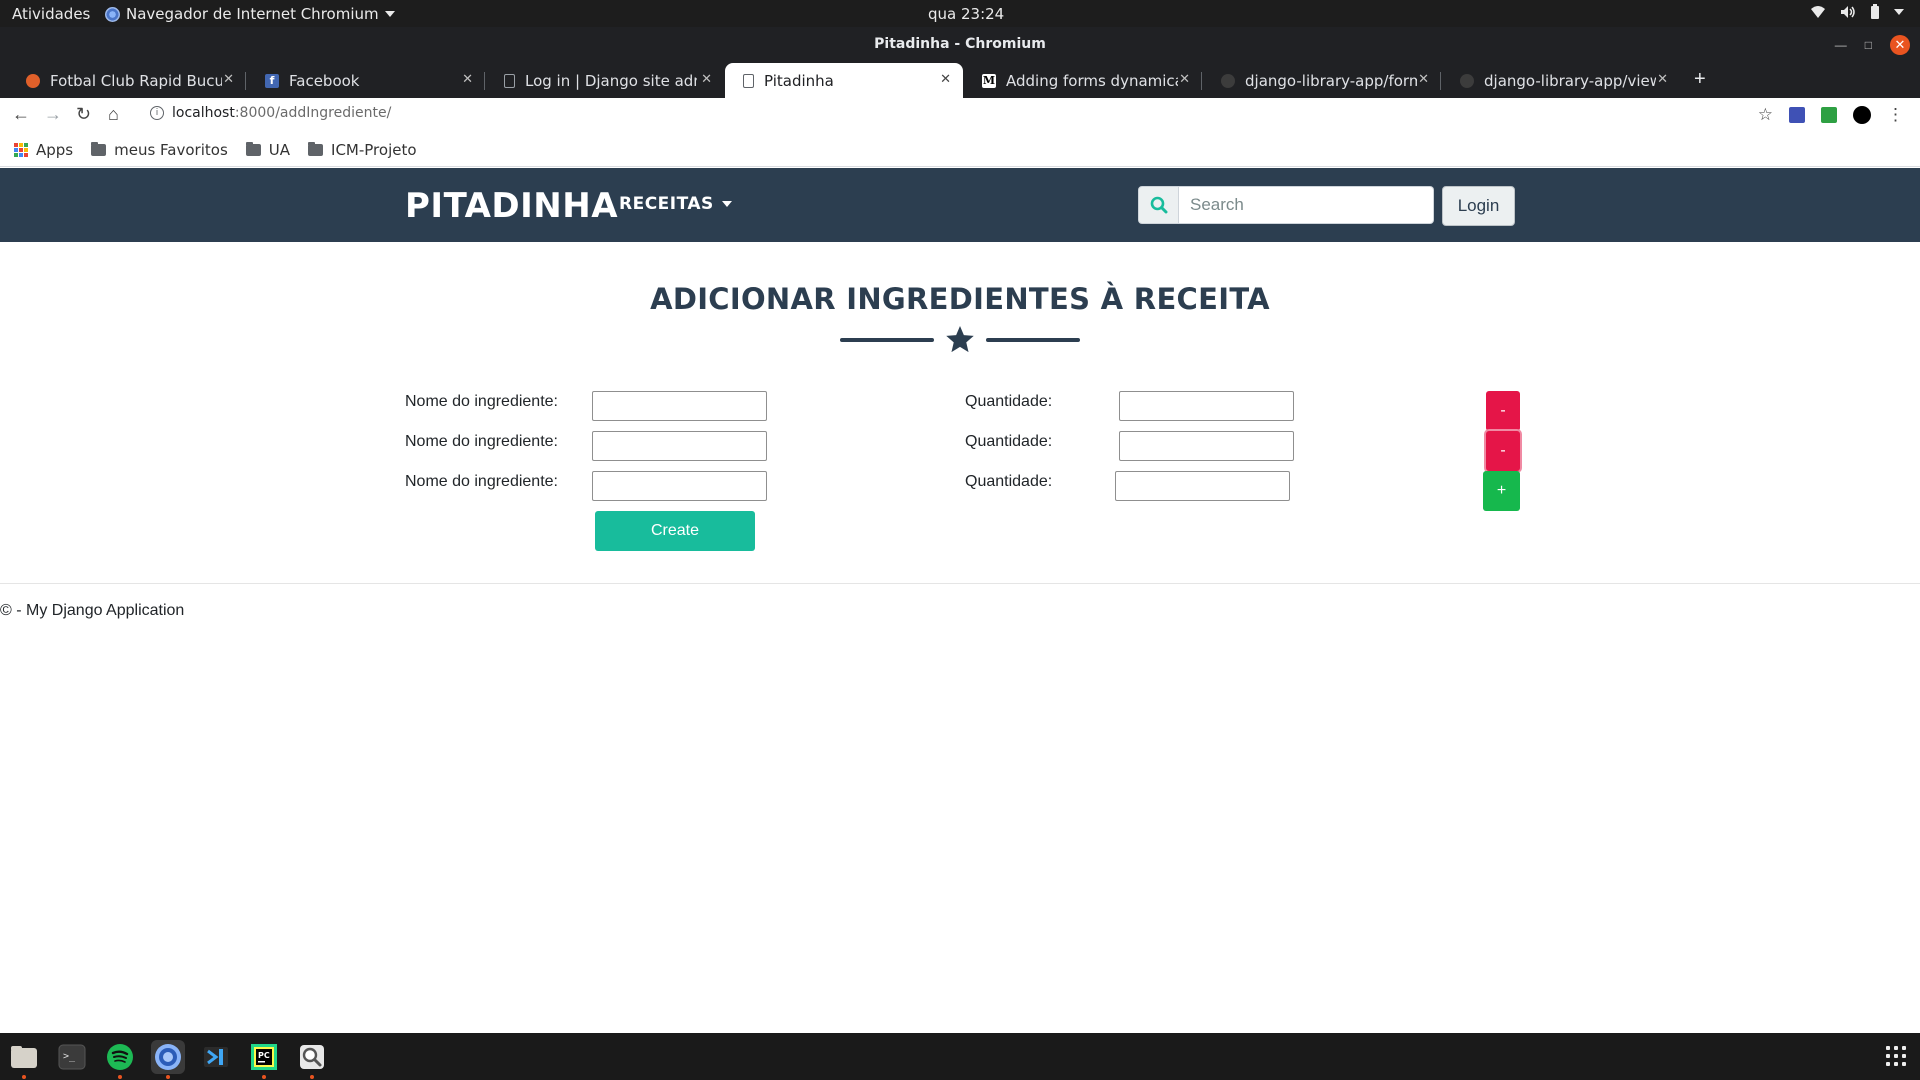  What do you see at coordinates (1228, 80) in the screenshot?
I see `github-icon` at bounding box center [1228, 80].